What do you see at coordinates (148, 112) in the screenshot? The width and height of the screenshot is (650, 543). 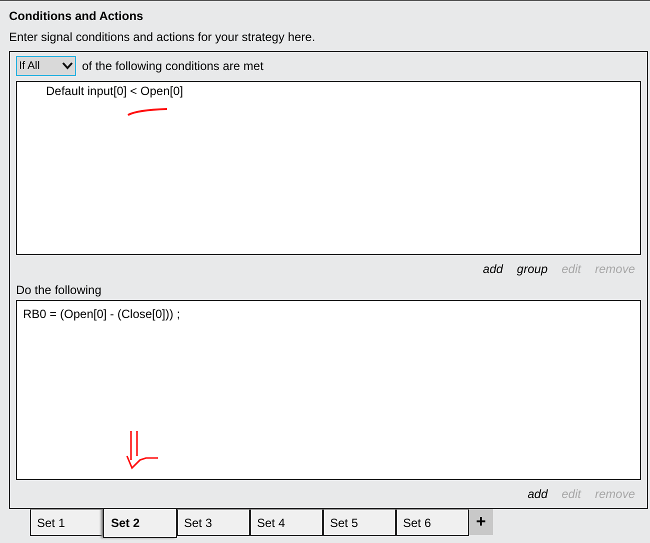 I see `underline-annotation` at bounding box center [148, 112].